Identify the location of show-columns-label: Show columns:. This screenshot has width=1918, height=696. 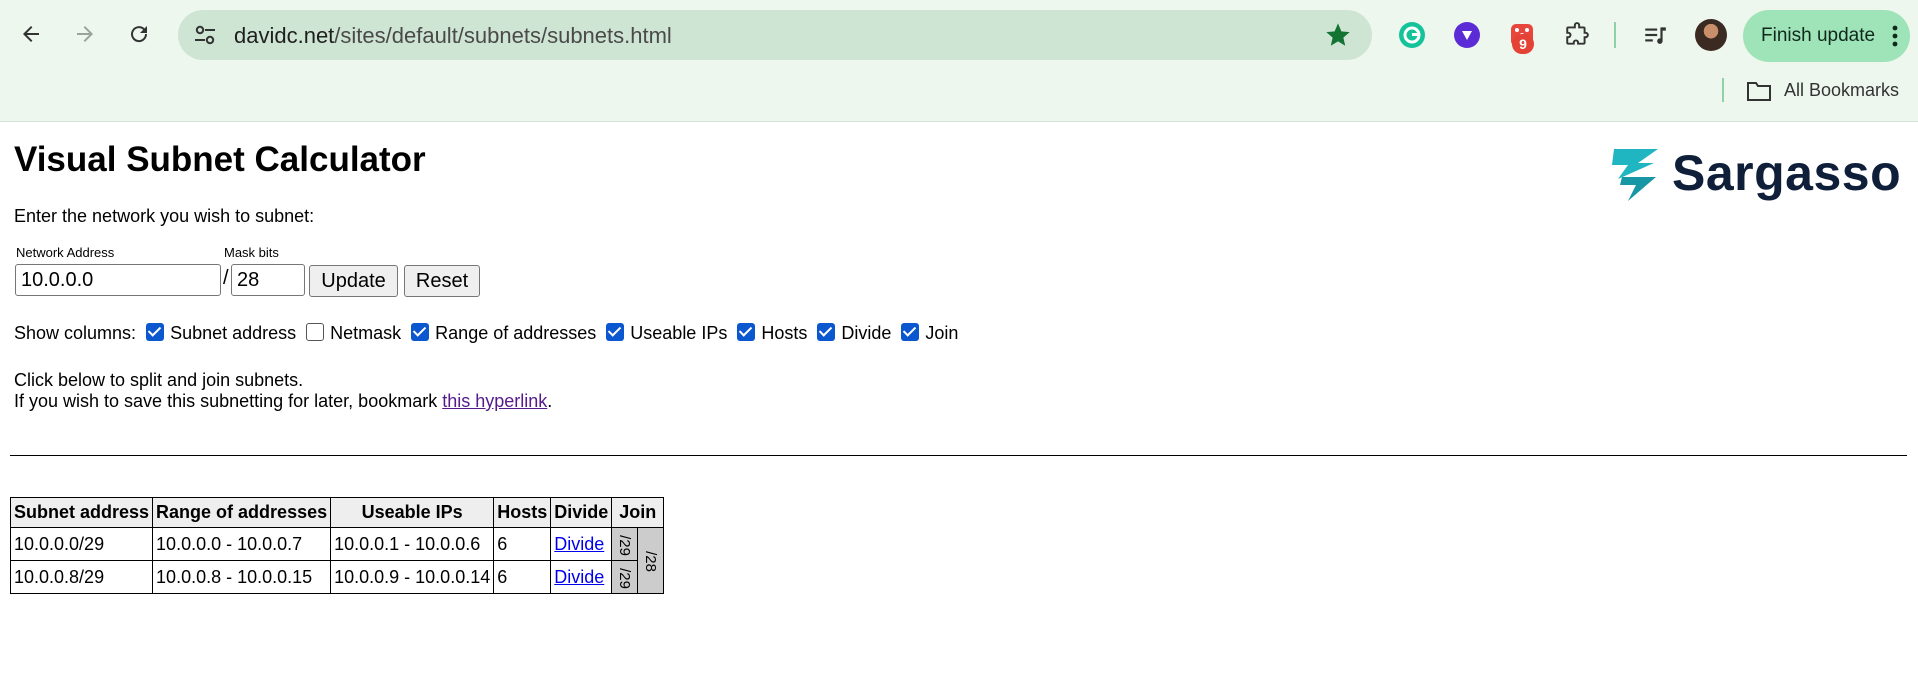
(75, 333).